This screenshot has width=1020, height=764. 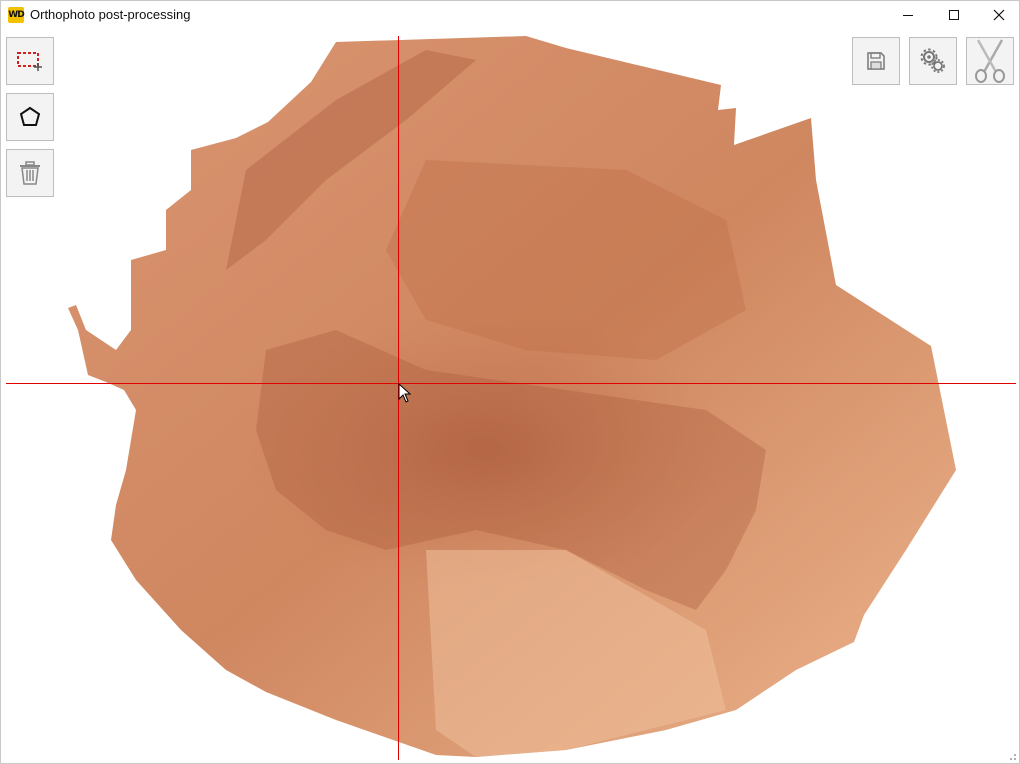 I want to click on trash-icon, so click(x=30, y=173).